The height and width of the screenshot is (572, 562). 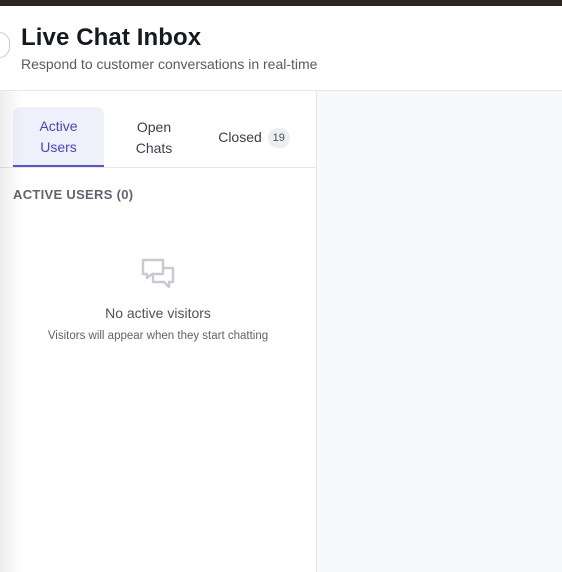 I want to click on tab-open-chats: Open Chats, so click(x=154, y=137).